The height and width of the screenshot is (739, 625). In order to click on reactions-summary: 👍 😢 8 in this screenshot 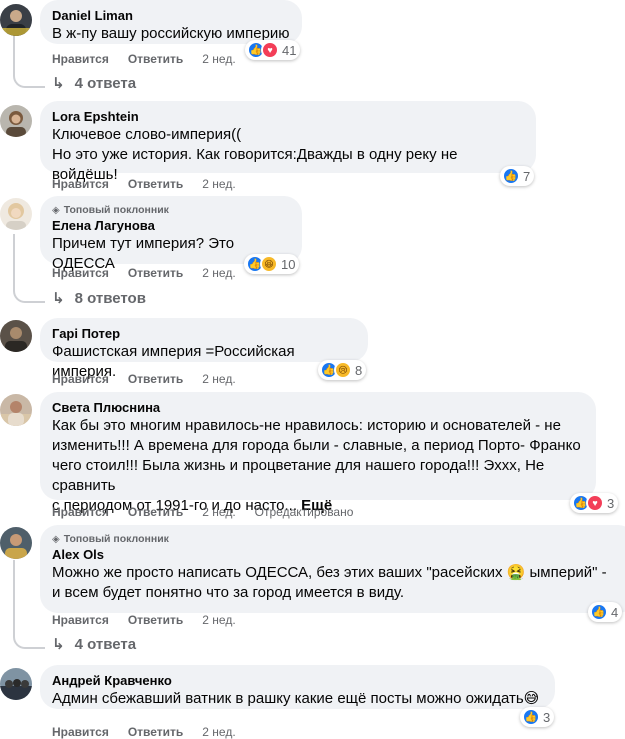, I will do `click(342, 370)`.